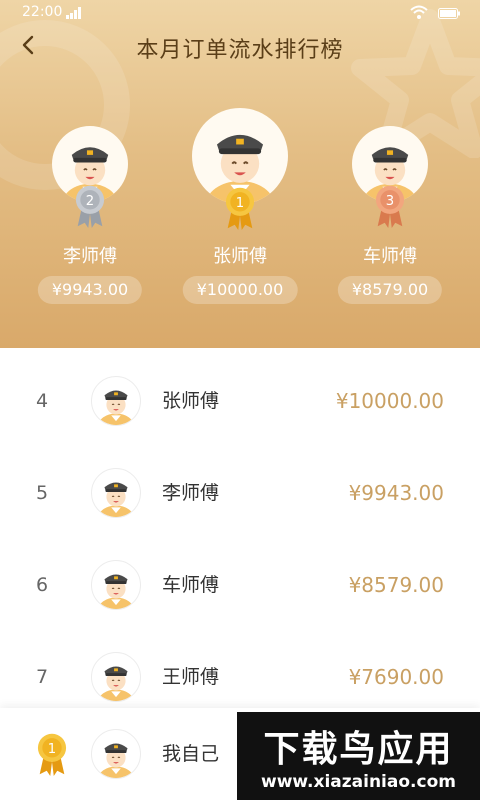 The height and width of the screenshot is (800, 480). What do you see at coordinates (191, 754) in the screenshot?
I see `my-name: 我自己` at bounding box center [191, 754].